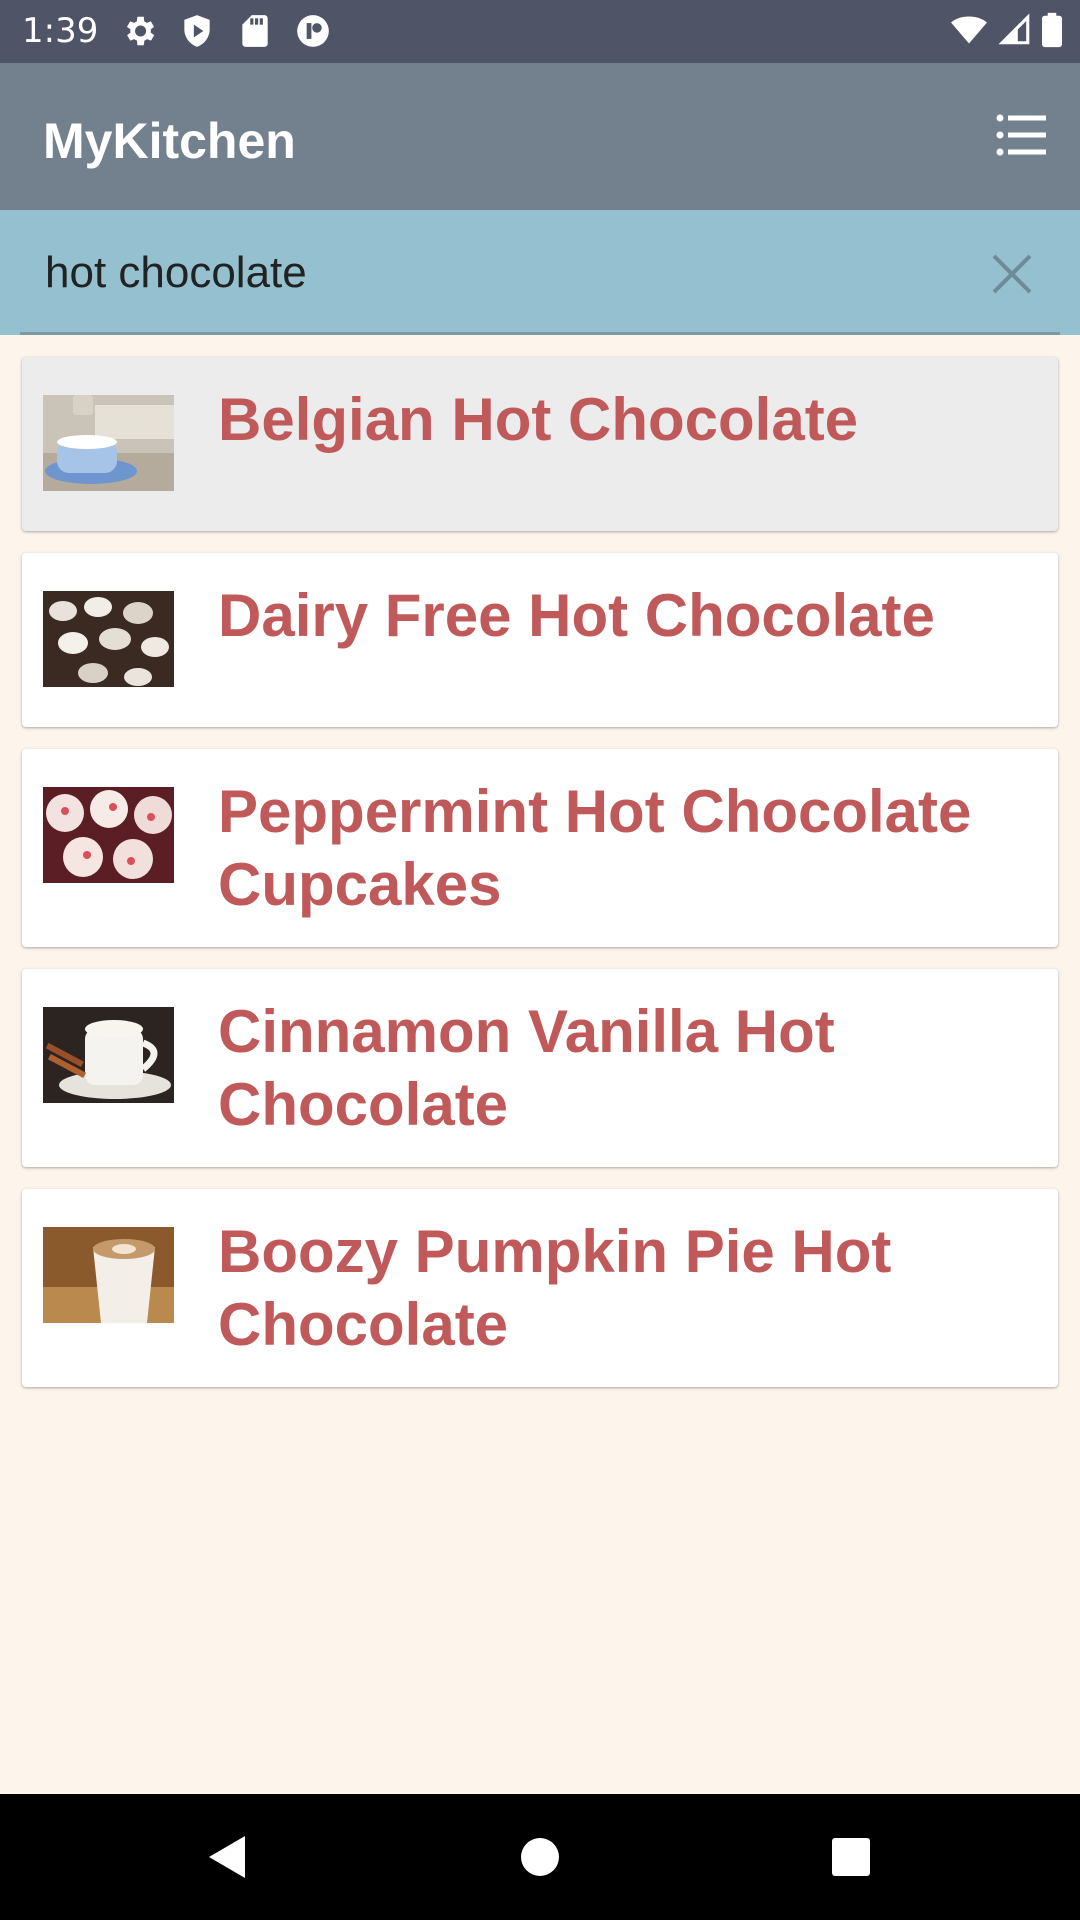 Image resolution: width=1080 pixels, height=1920 pixels. Describe the element at coordinates (255, 31) in the screenshot. I see `sd-card-icon` at that location.